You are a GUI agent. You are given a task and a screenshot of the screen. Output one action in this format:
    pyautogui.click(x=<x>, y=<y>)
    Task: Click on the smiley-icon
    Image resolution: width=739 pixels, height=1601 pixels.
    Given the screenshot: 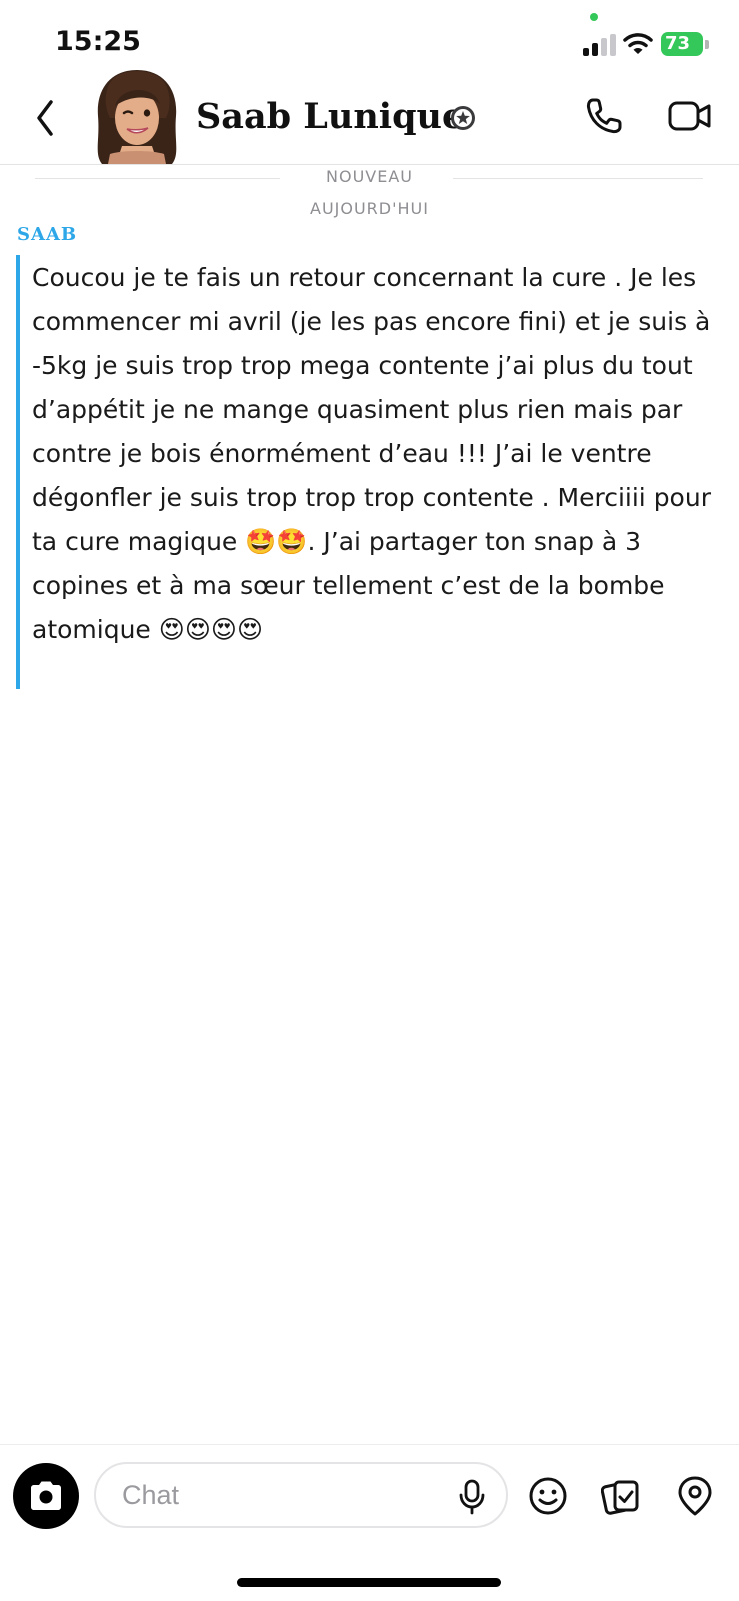 What is the action you would take?
    pyautogui.click(x=548, y=1496)
    